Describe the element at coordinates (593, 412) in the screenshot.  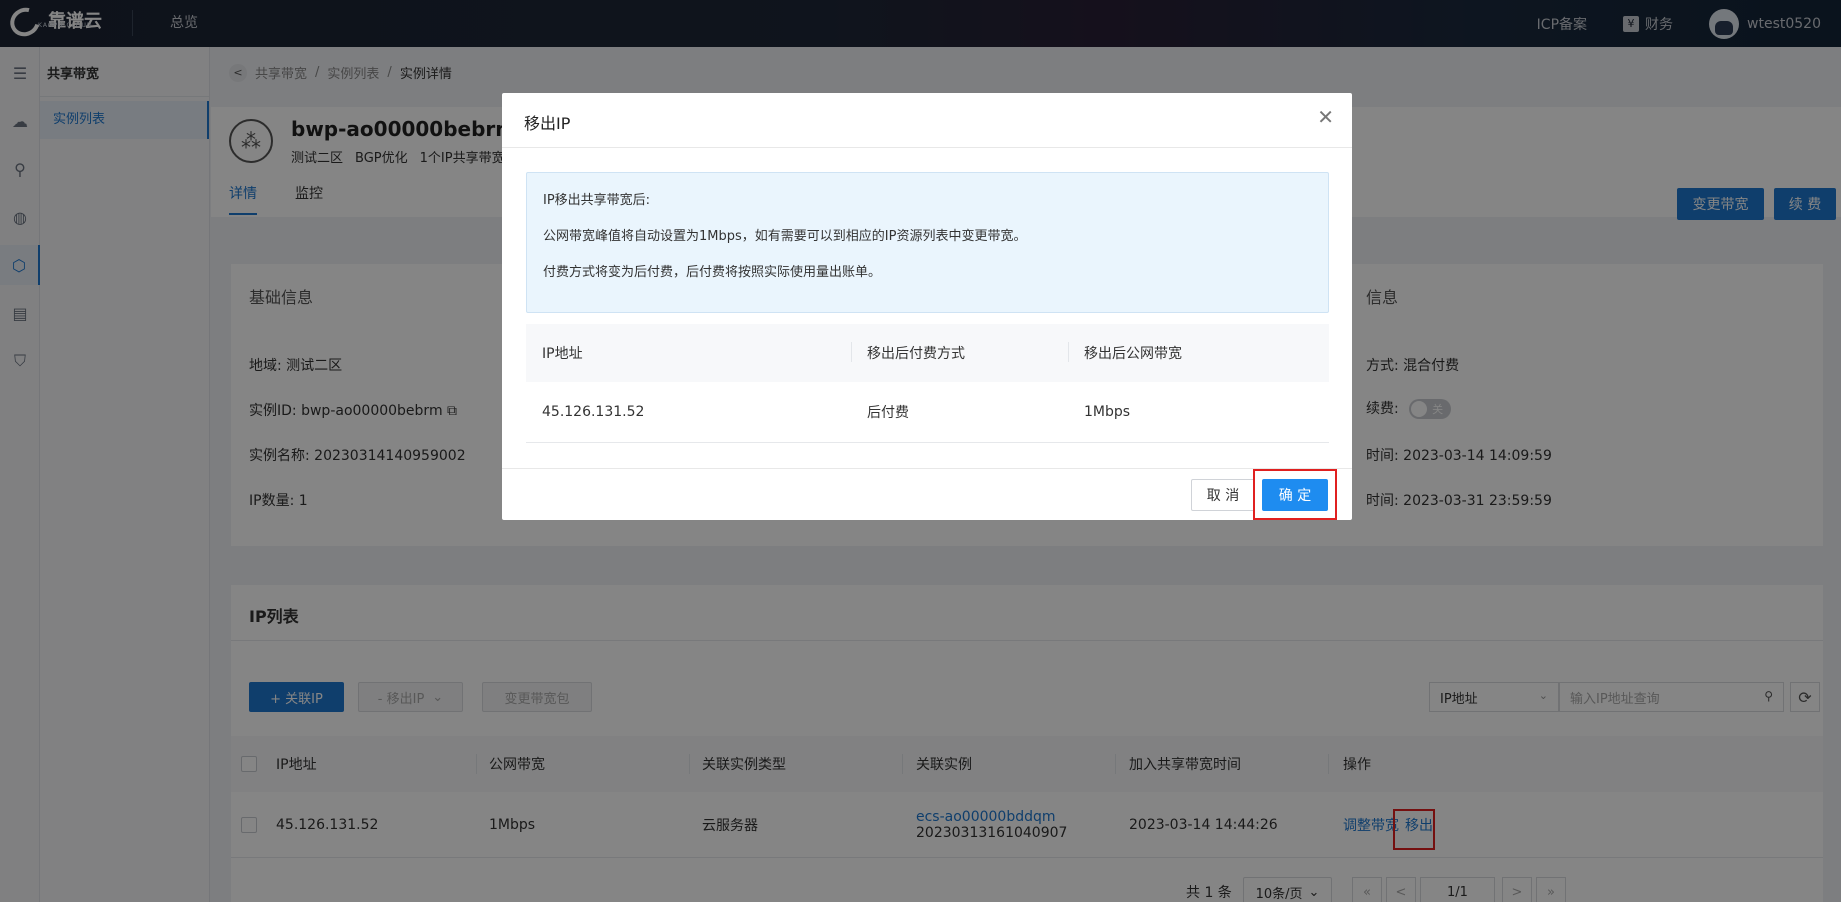
I see `modal-row-ip: 45.126.131.52` at that location.